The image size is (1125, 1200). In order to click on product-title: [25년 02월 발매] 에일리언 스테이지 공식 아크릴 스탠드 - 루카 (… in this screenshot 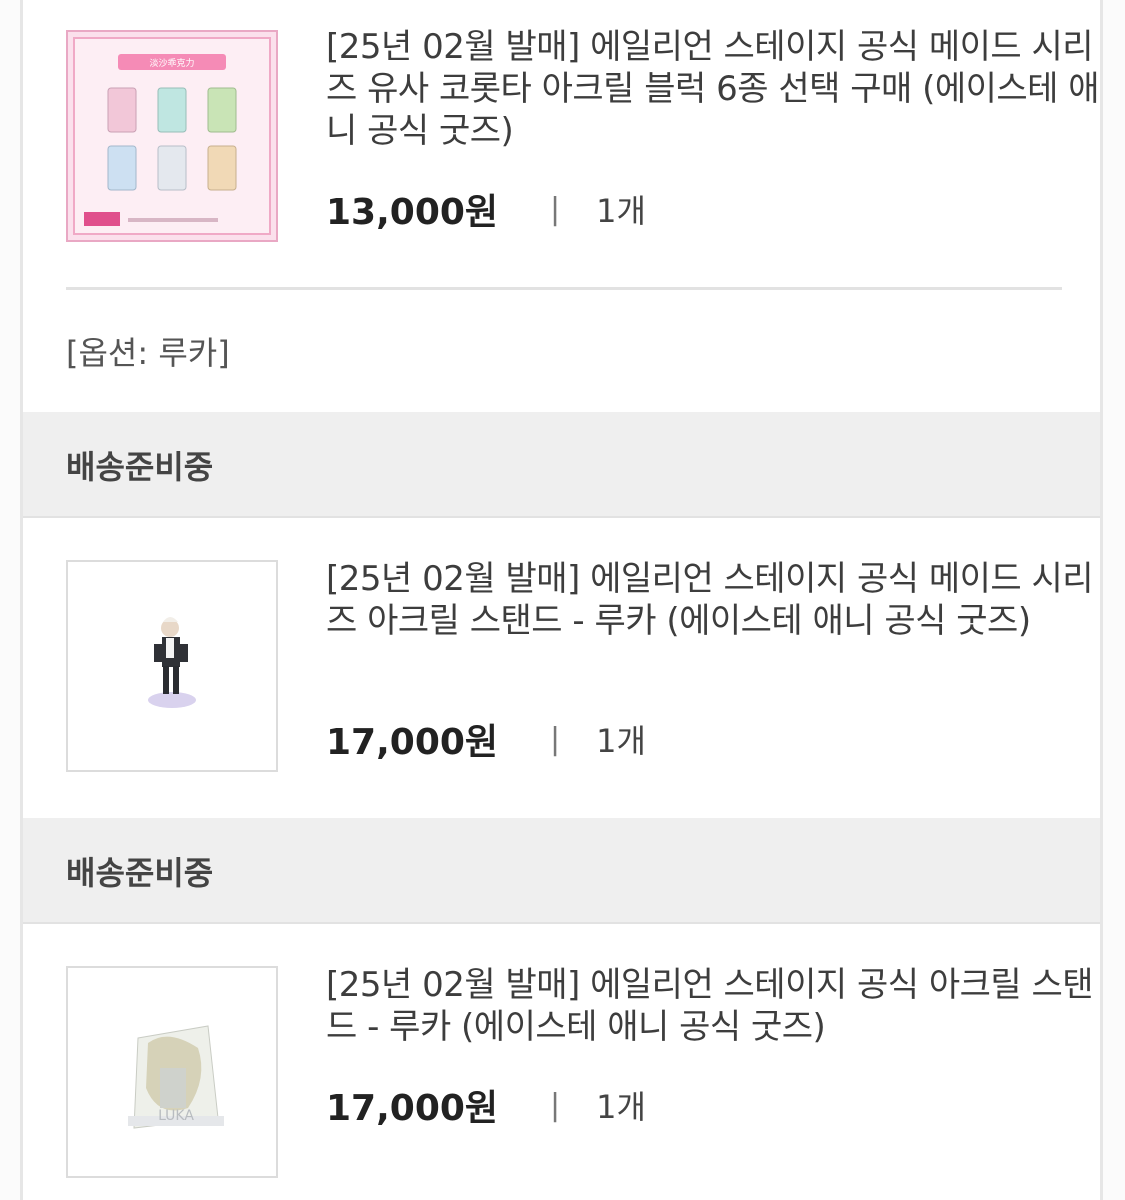, I will do `click(713, 1006)`.